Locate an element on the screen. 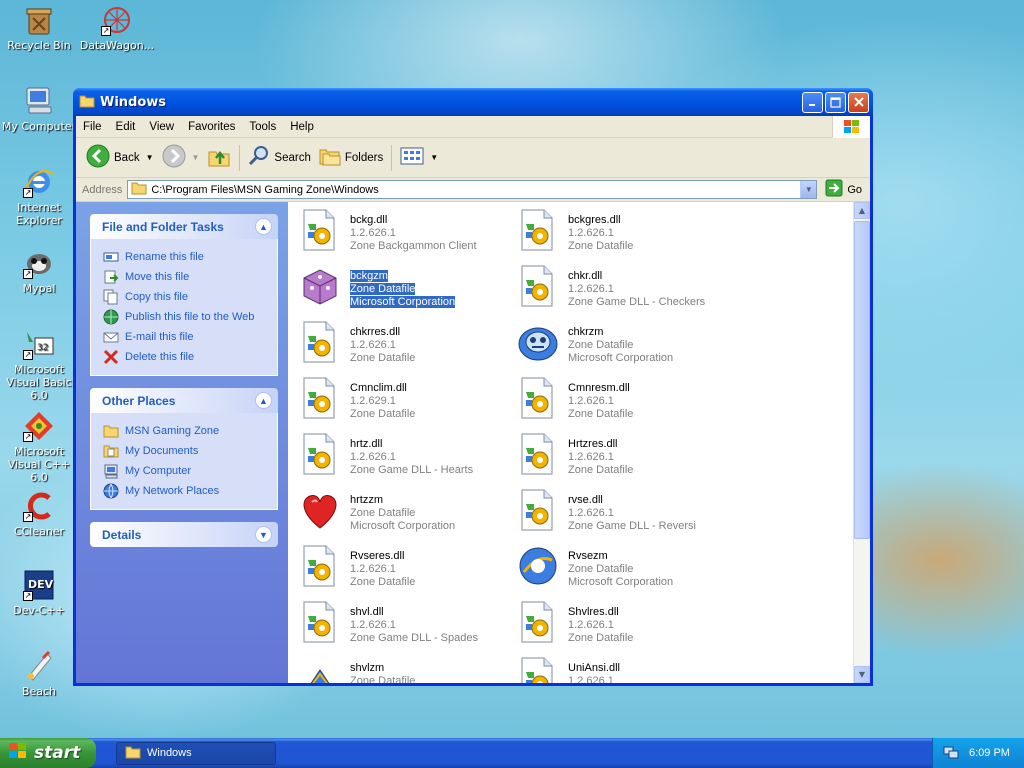  place-label: My Documents is located at coordinates (162, 451).